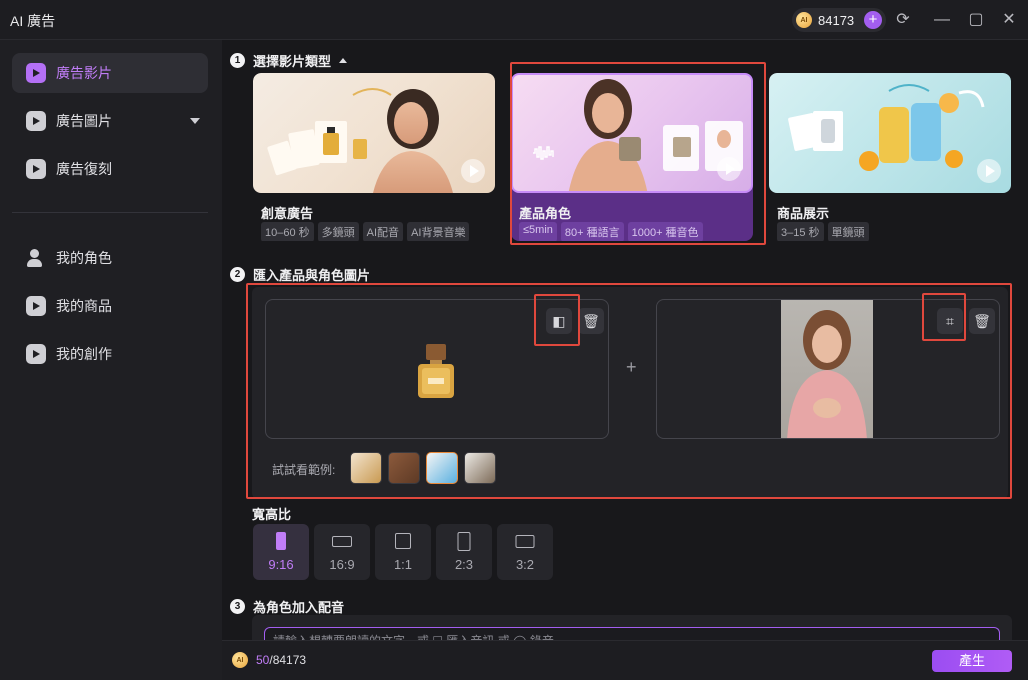 This screenshot has width=1028, height=680. I want to click on credits-total: /84173, so click(288, 660).